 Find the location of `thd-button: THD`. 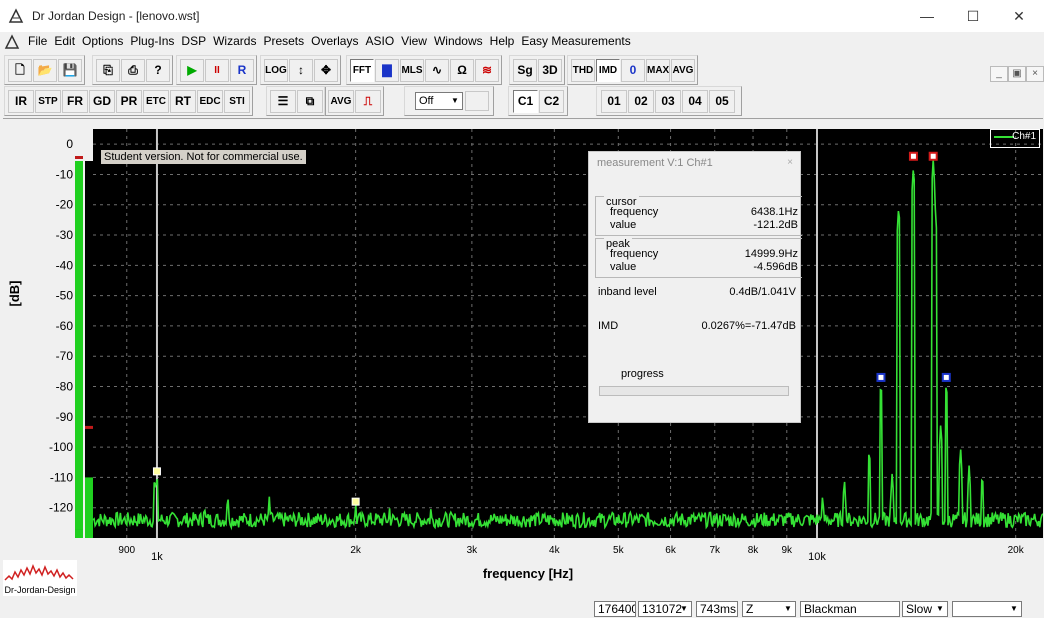

thd-button: THD is located at coordinates (583, 70).